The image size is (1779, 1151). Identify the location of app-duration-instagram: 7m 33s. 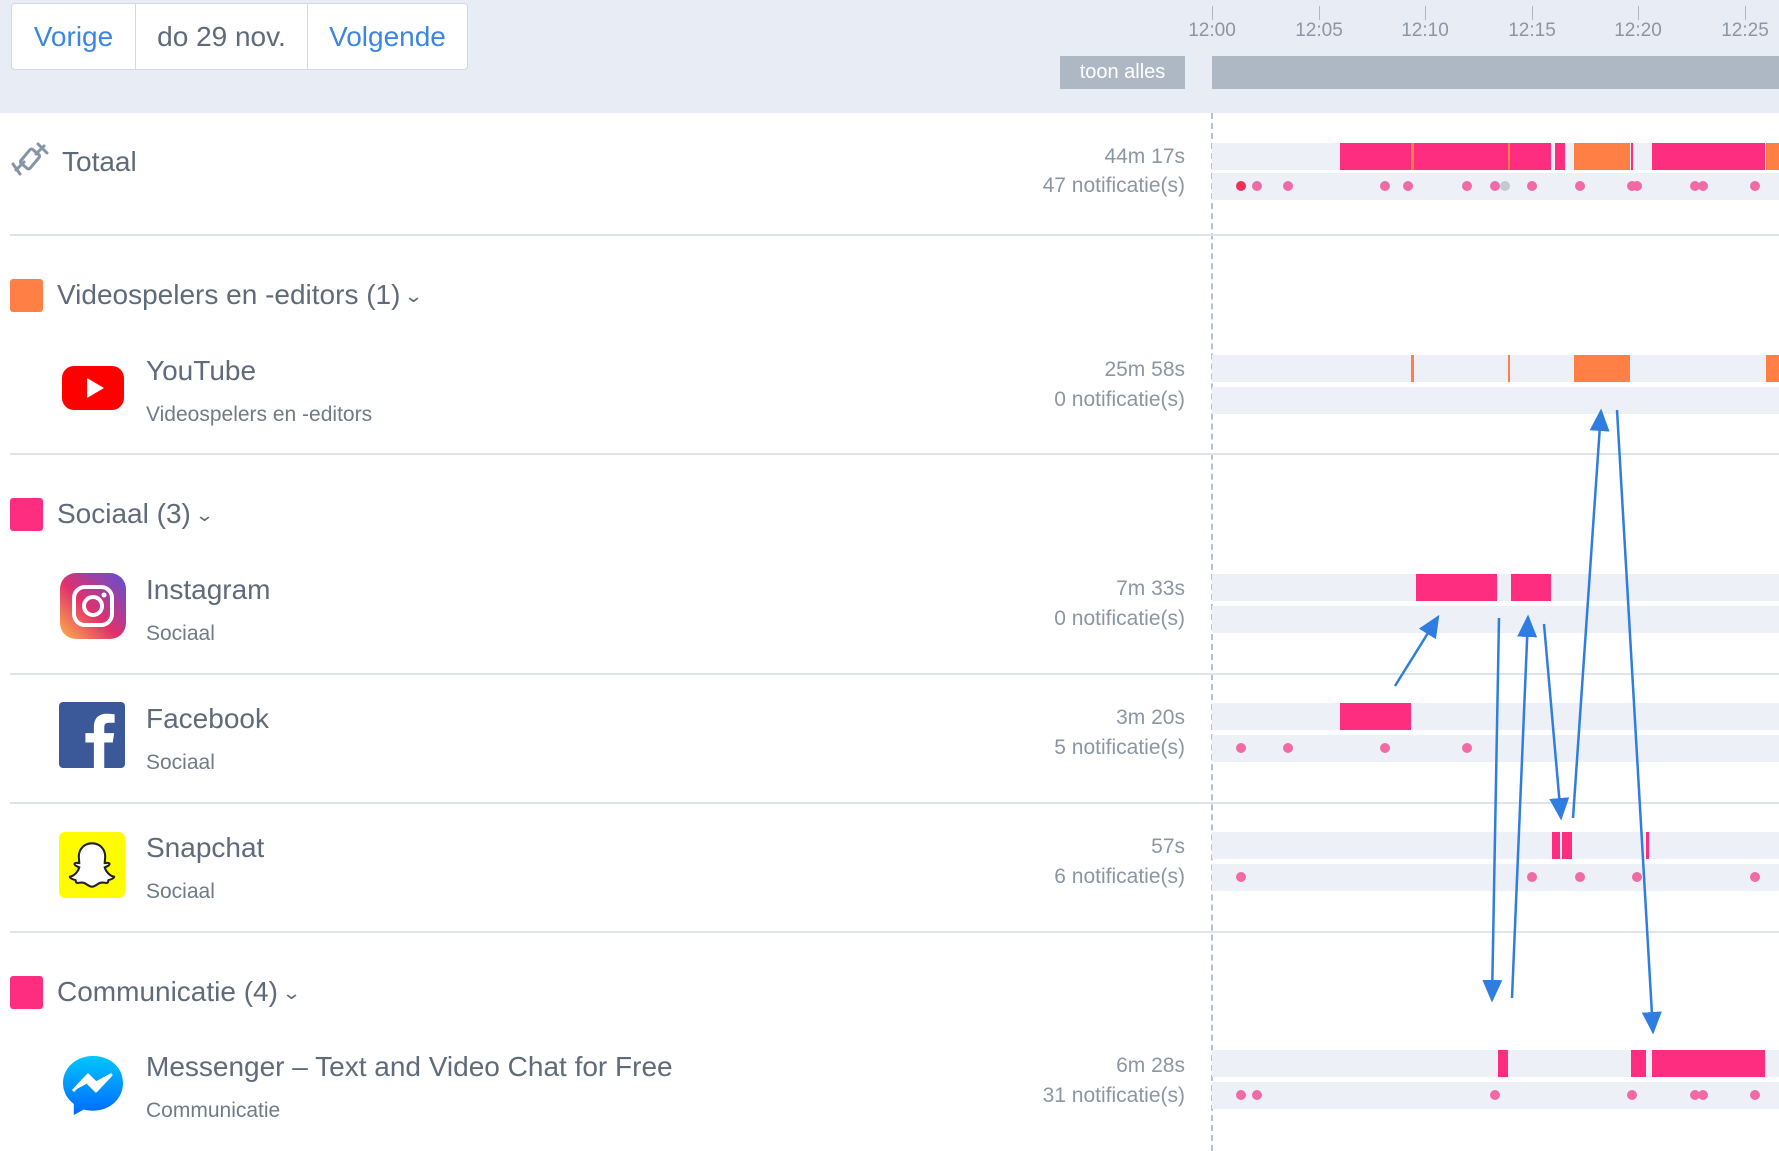
(1150, 588).